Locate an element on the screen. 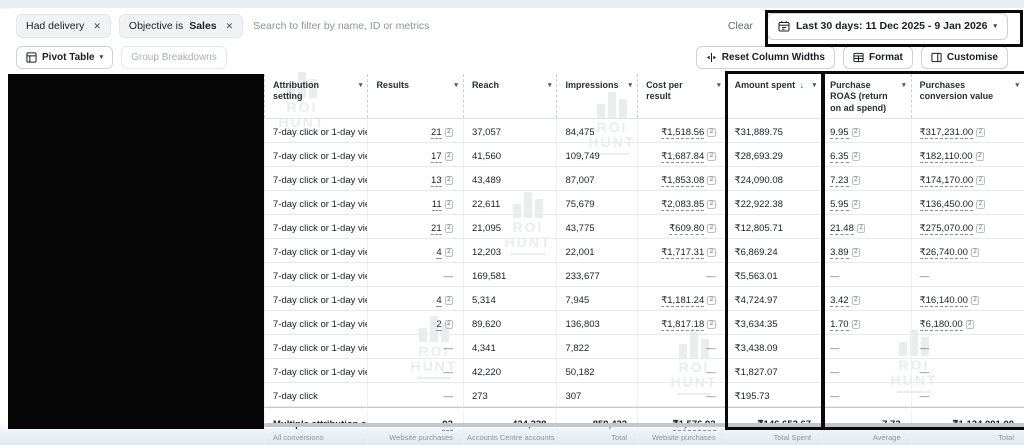  conv-cell: — is located at coordinates (967, 370).